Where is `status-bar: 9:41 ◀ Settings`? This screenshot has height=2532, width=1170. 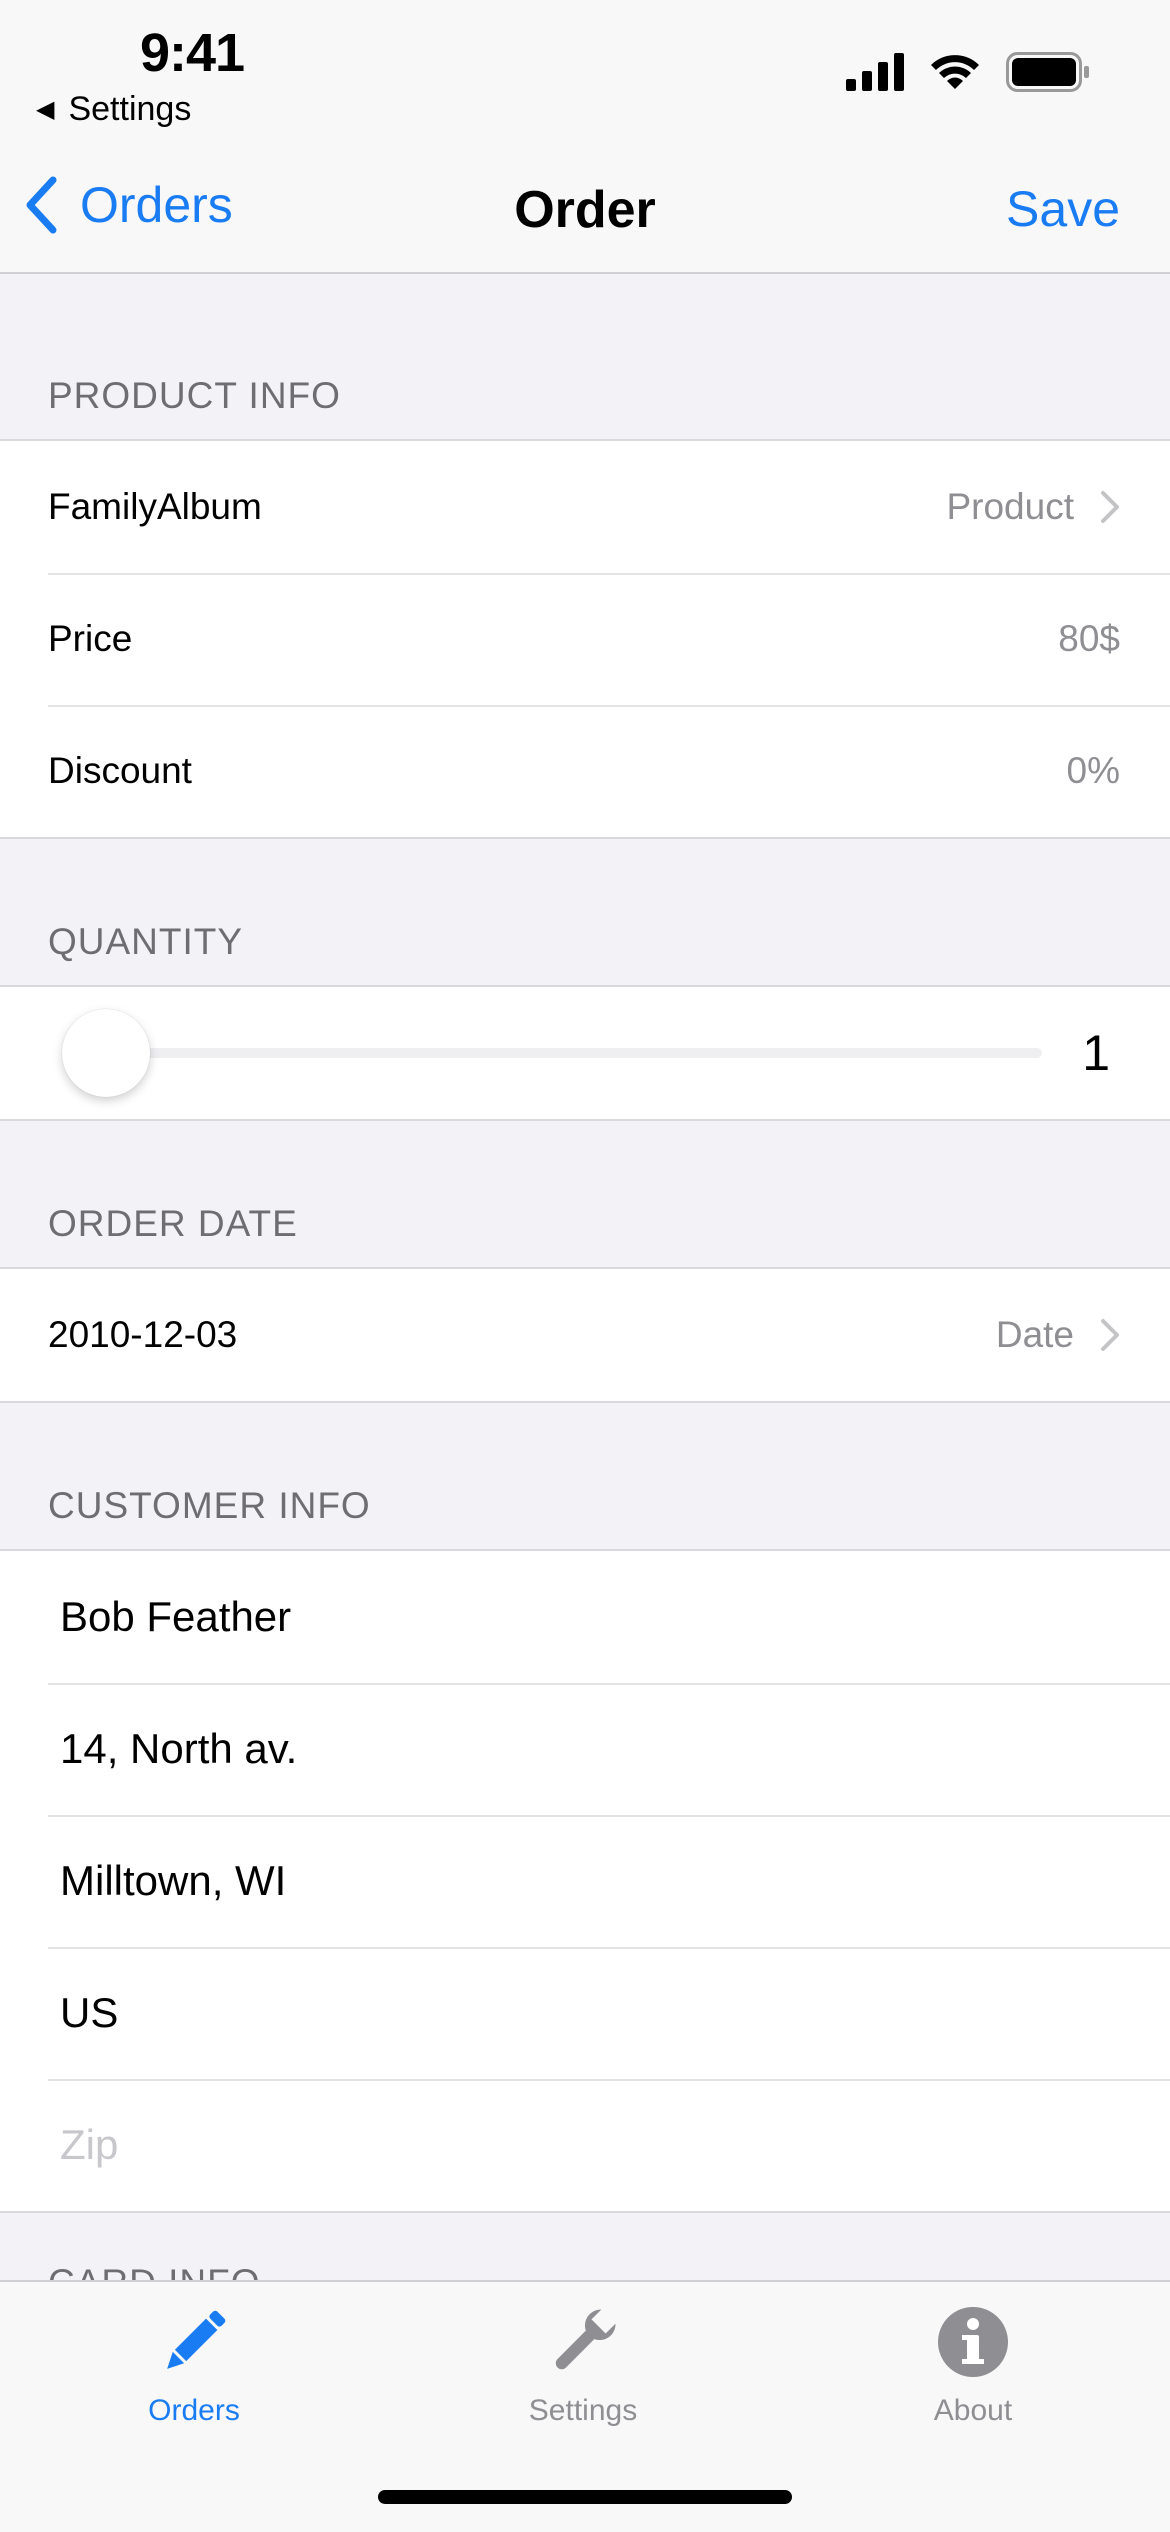
status-bar: 9:41 ◀ Settings is located at coordinates (585, 70).